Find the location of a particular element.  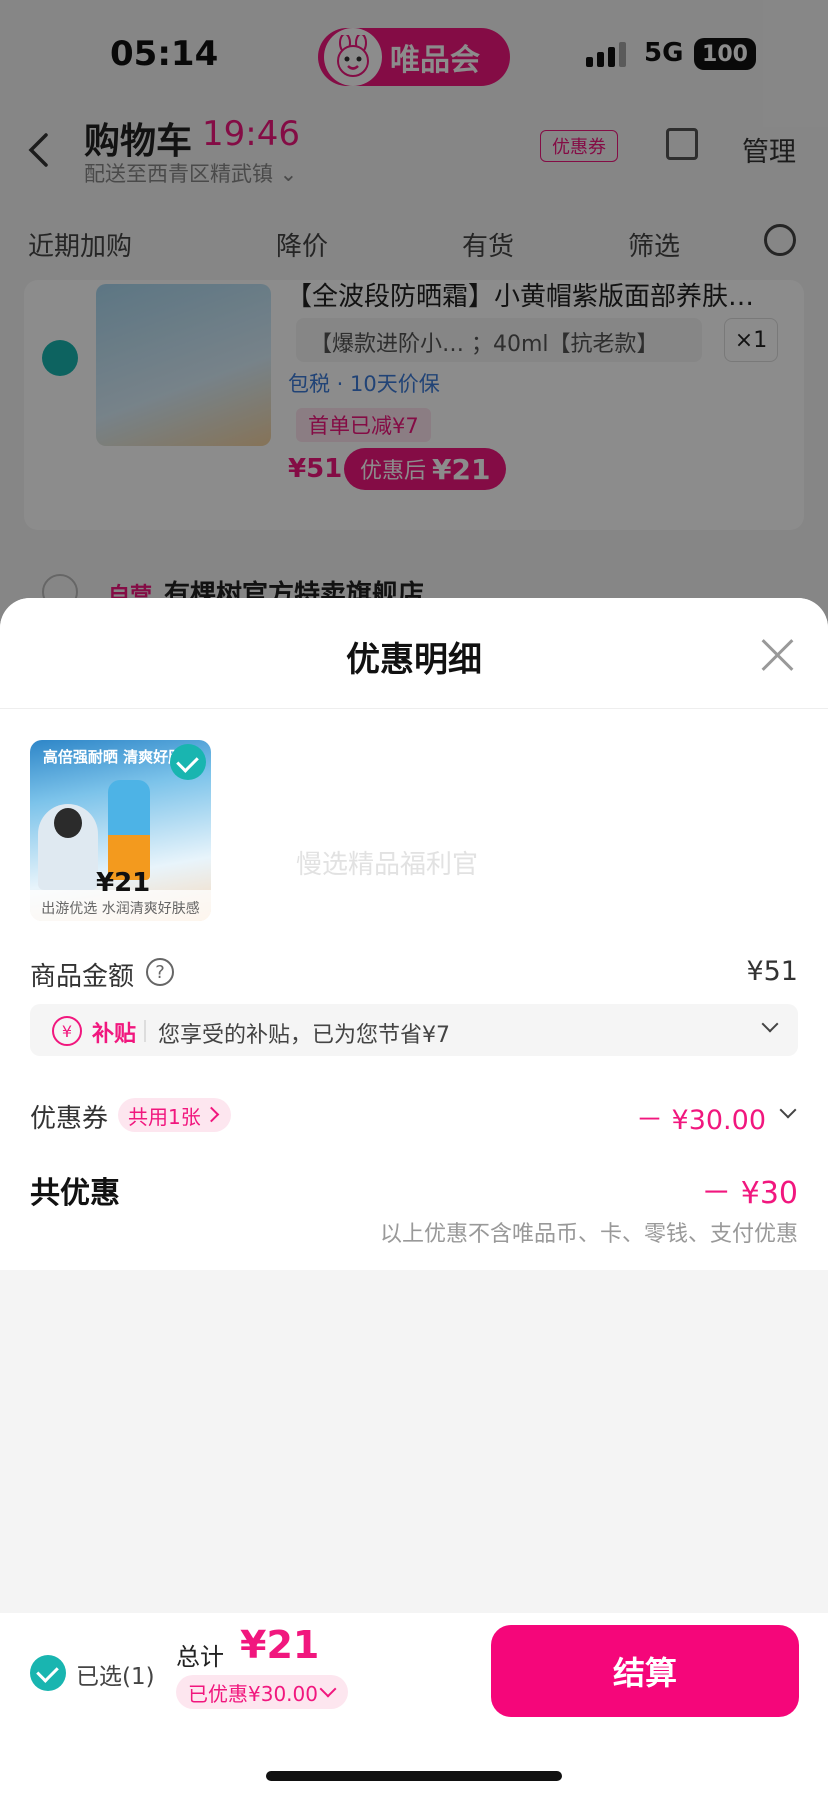

thumbnail-price: ¥21 is located at coordinates (123, 883).